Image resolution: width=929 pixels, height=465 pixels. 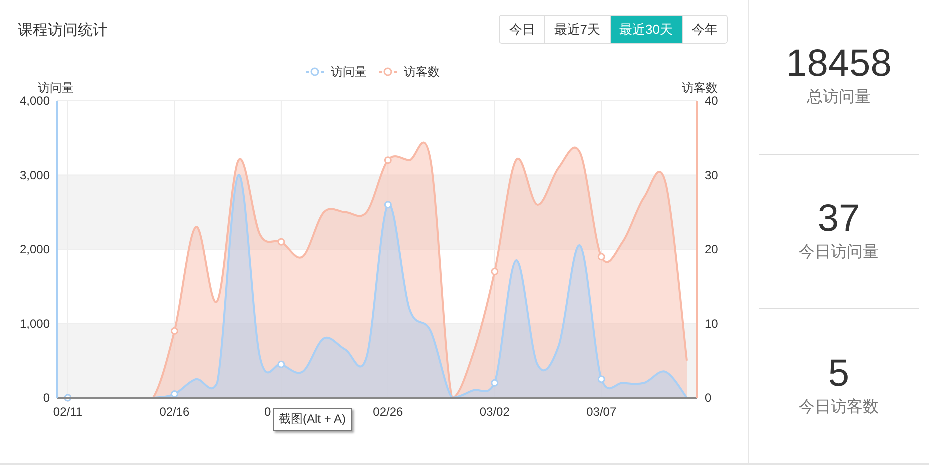 I want to click on axis-label: 03/07, so click(x=601, y=412).